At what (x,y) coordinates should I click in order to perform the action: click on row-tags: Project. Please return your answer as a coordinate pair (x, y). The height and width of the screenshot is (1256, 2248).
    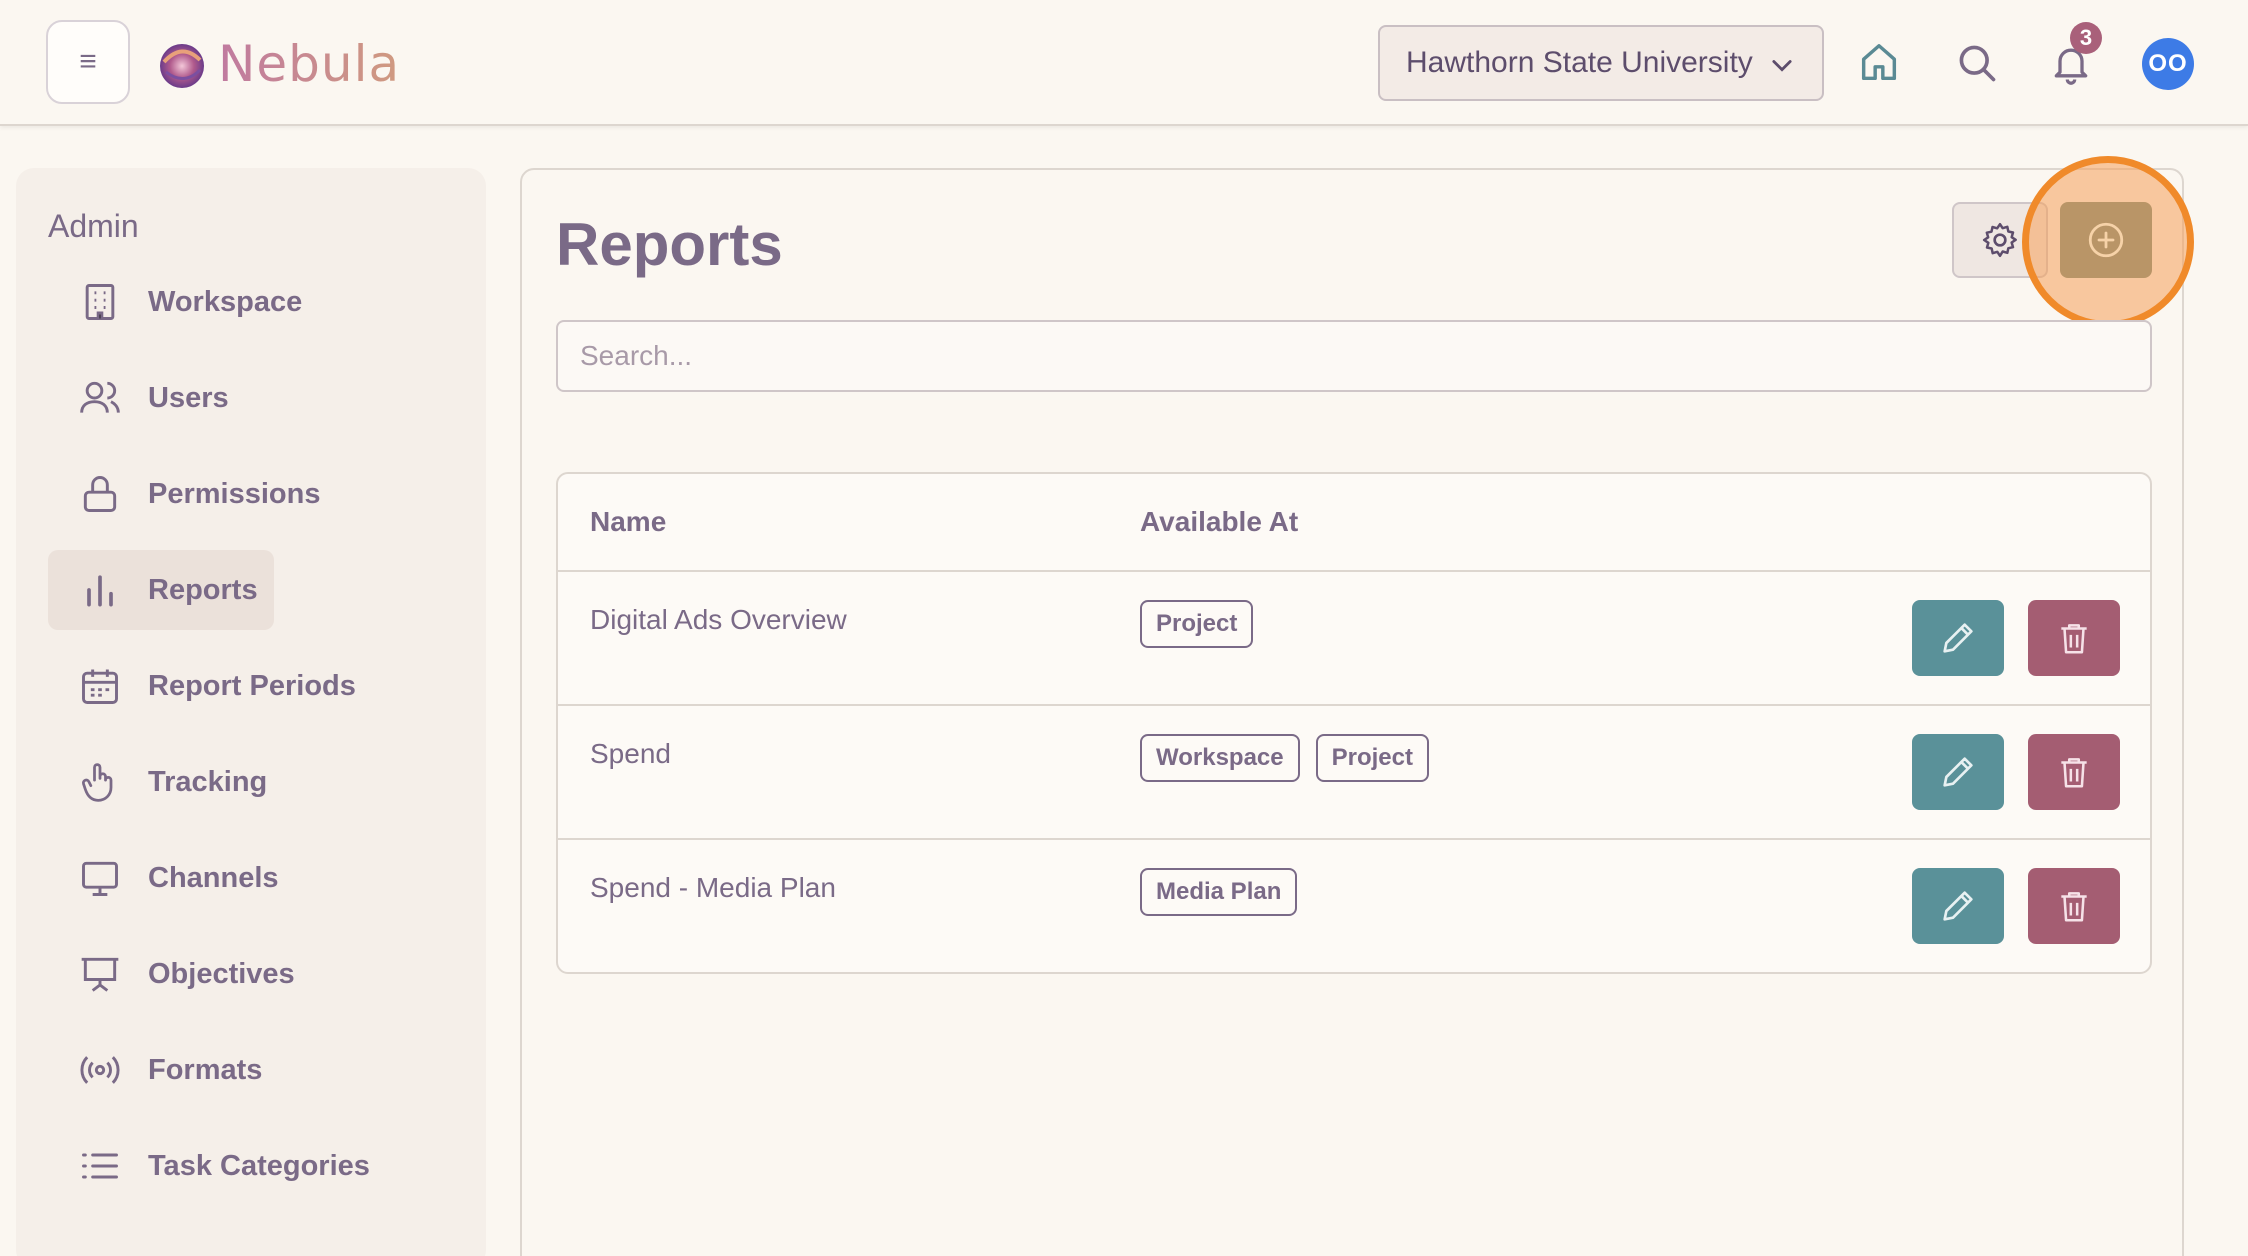
    Looking at the image, I should click on (1197, 624).